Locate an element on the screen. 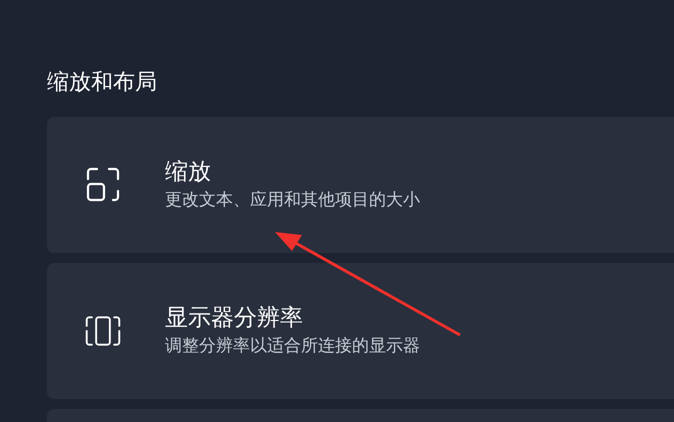 Image resolution: width=674 pixels, height=422 pixels. scale-icon is located at coordinates (103, 185).